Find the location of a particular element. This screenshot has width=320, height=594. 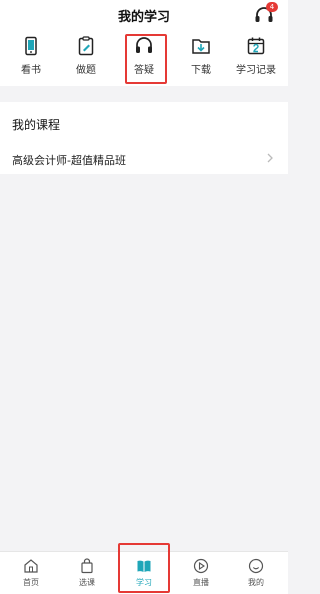

customer-service-button: 4 is located at coordinates (266, 13).